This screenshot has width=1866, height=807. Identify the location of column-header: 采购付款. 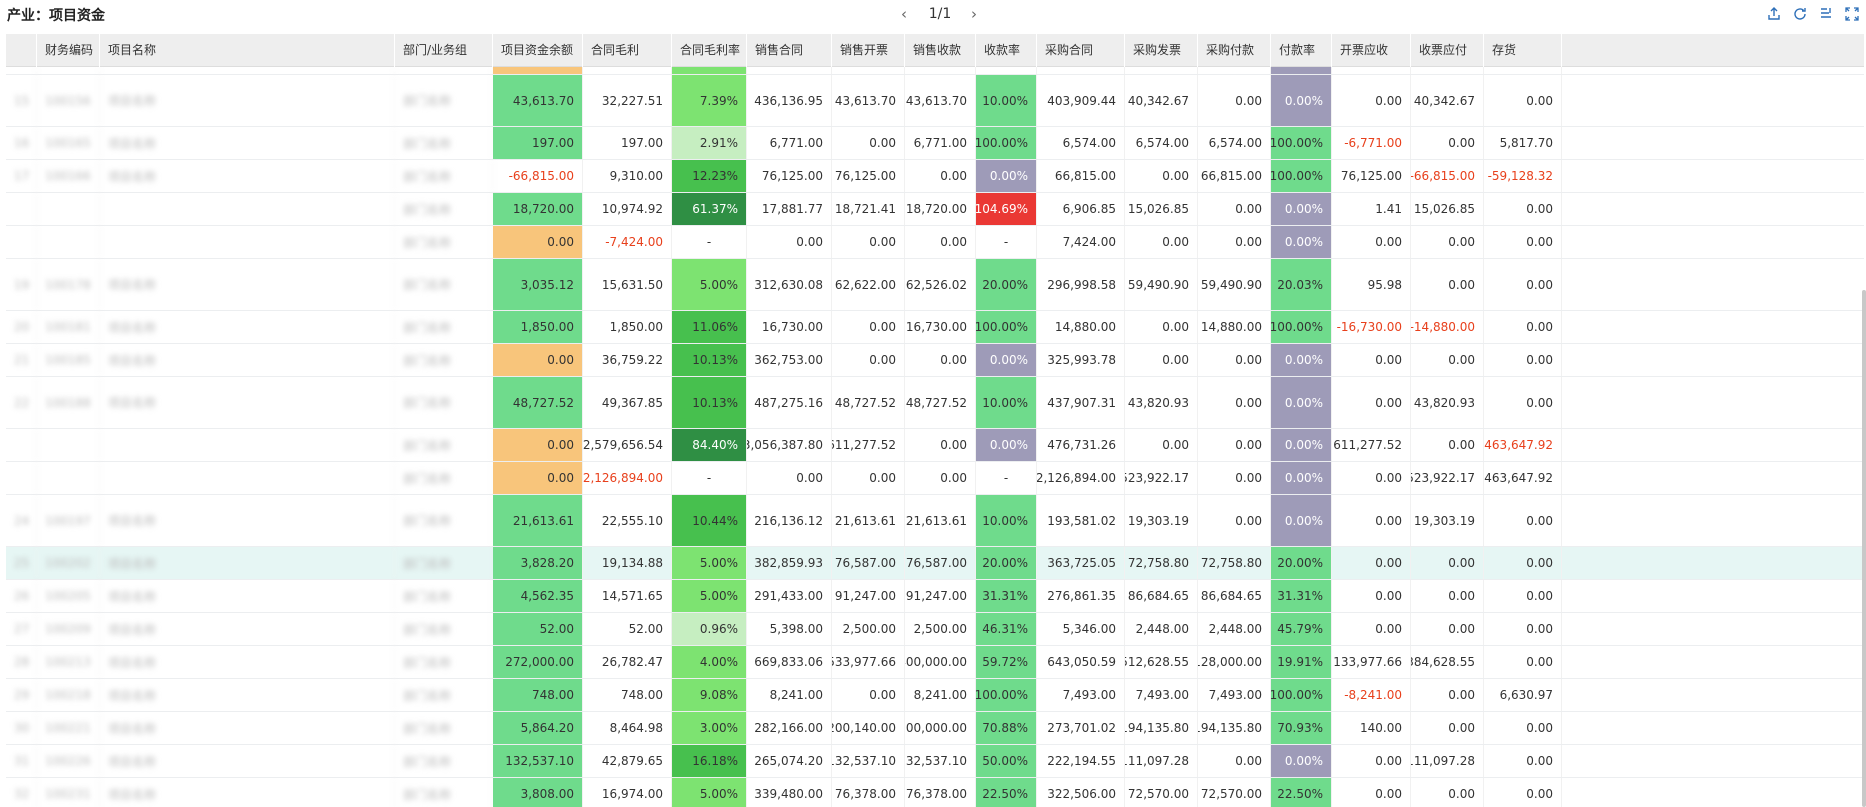
(1234, 50).